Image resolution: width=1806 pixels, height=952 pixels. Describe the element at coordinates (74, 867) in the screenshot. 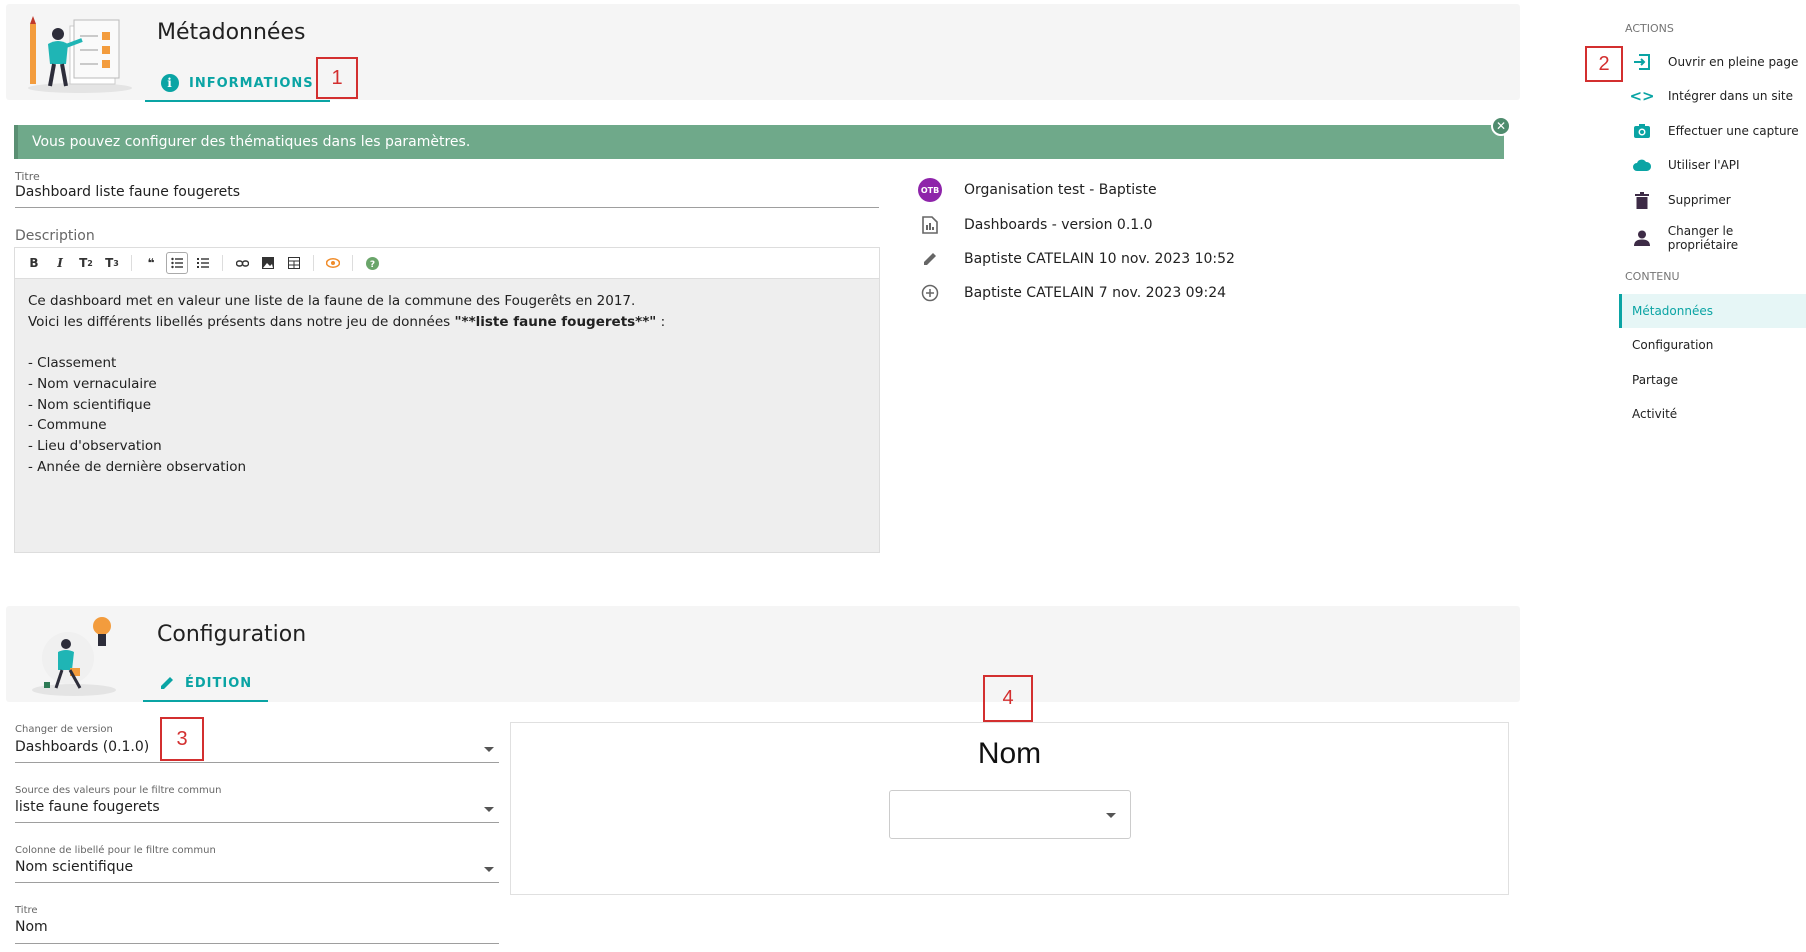

I see `column-select: Nom scientifique` at that location.